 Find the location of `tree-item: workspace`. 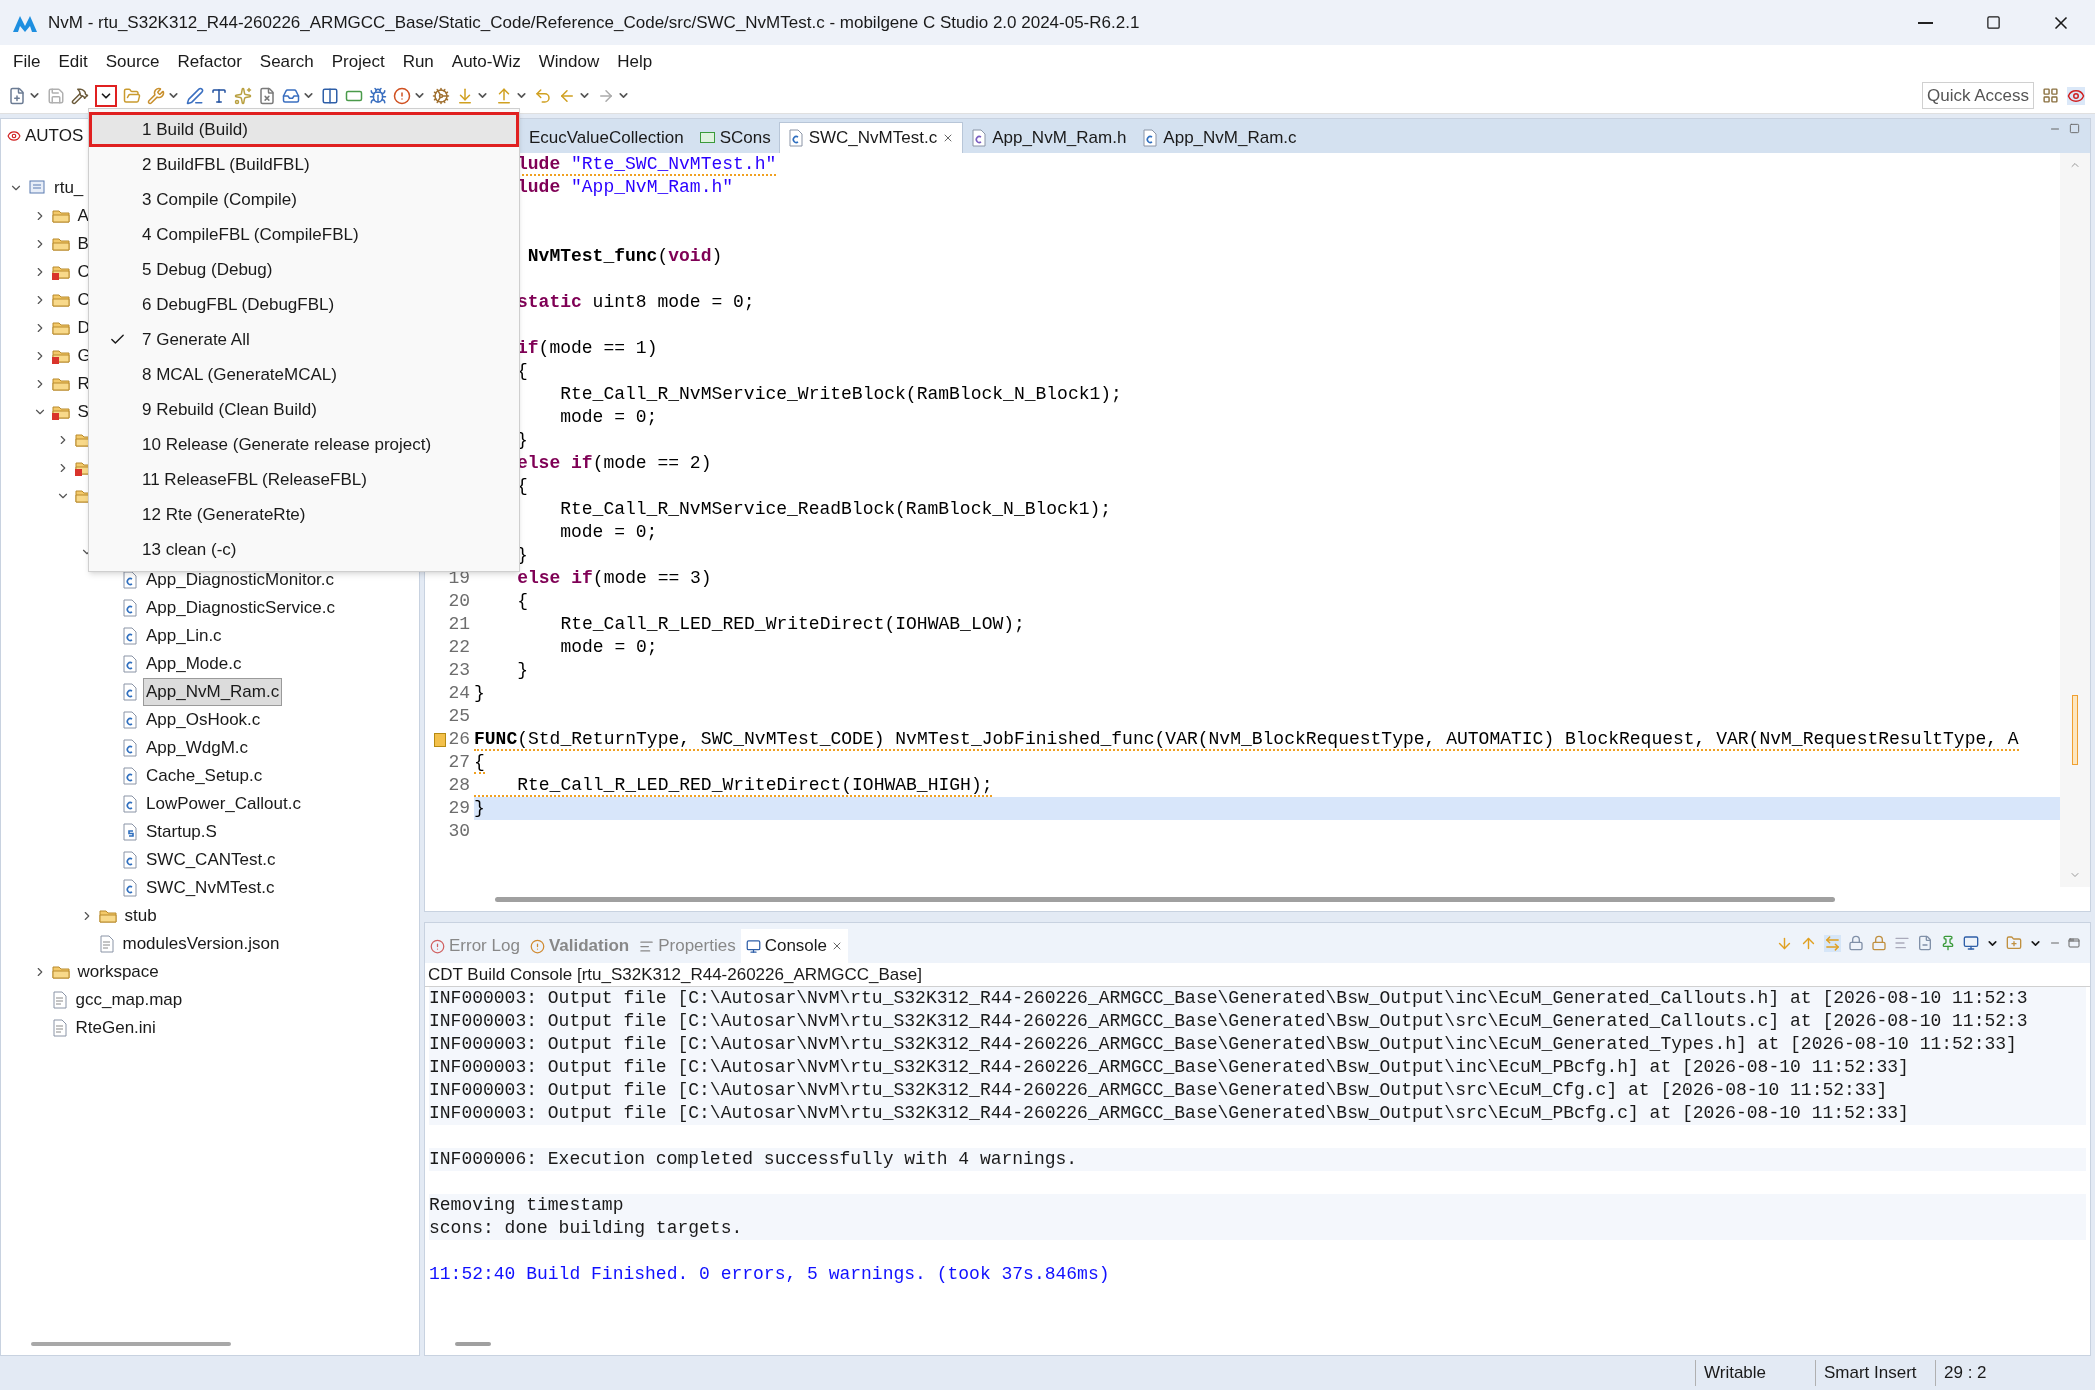

tree-item: workspace is located at coordinates (118, 972).